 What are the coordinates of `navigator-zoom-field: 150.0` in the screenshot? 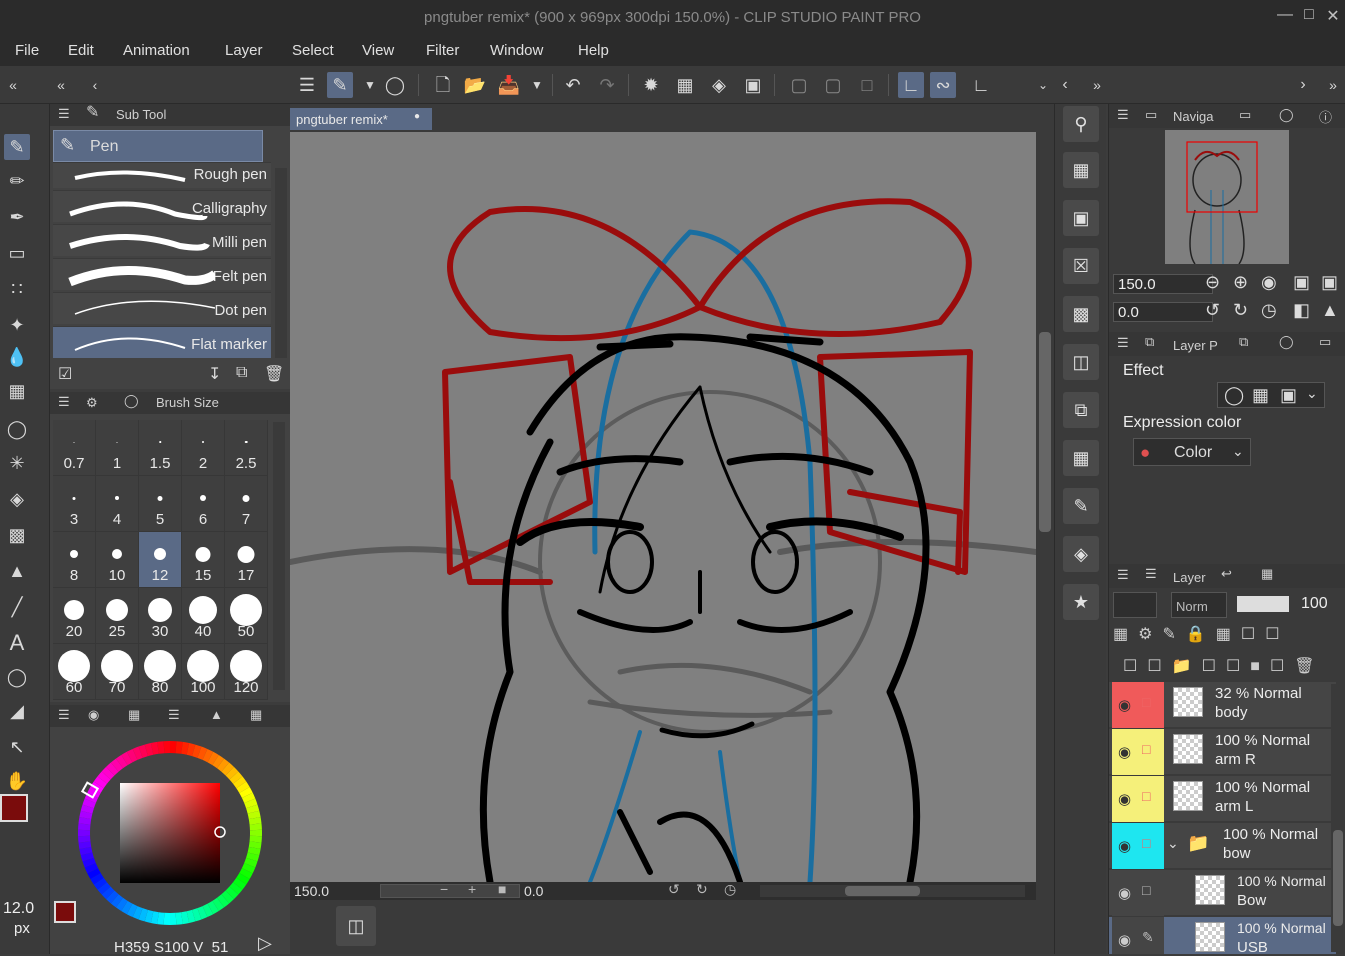 It's located at (1163, 284).